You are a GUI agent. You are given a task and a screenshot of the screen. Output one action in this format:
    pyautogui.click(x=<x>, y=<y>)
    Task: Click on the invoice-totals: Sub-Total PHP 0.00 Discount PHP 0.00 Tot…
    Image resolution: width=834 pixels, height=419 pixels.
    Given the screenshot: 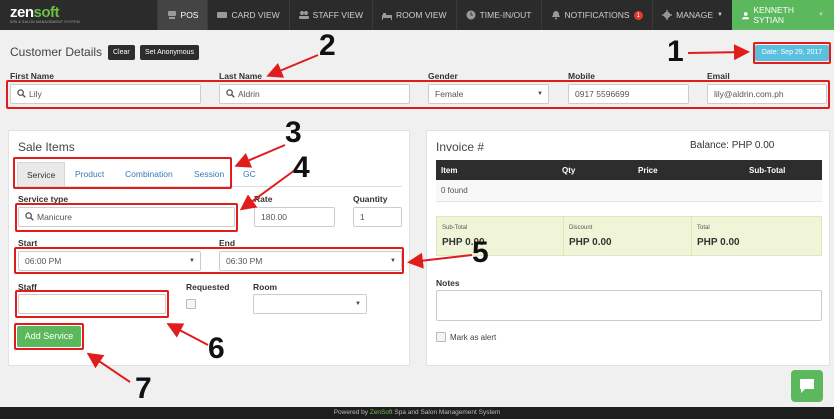 What is the action you would take?
    pyautogui.click(x=629, y=236)
    